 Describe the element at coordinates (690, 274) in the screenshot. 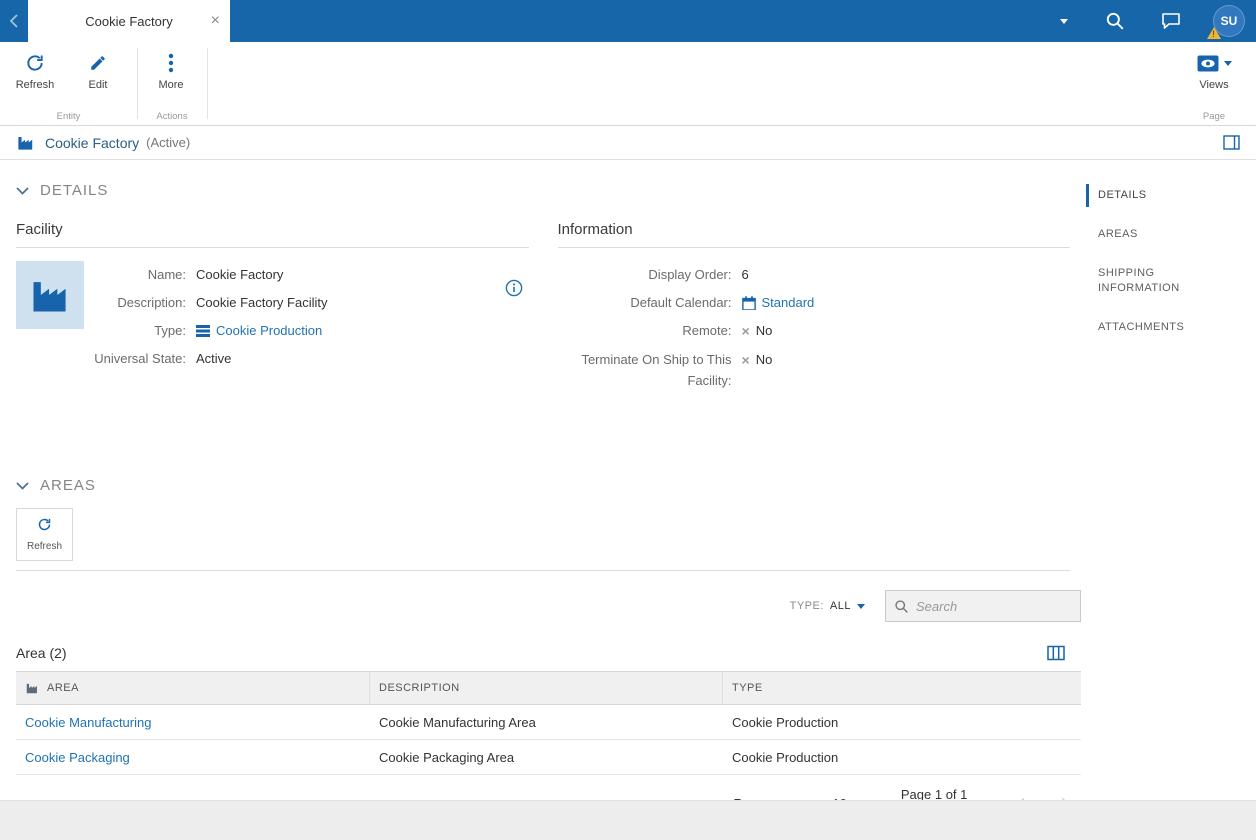

I see `field-label: Display Order:` at that location.